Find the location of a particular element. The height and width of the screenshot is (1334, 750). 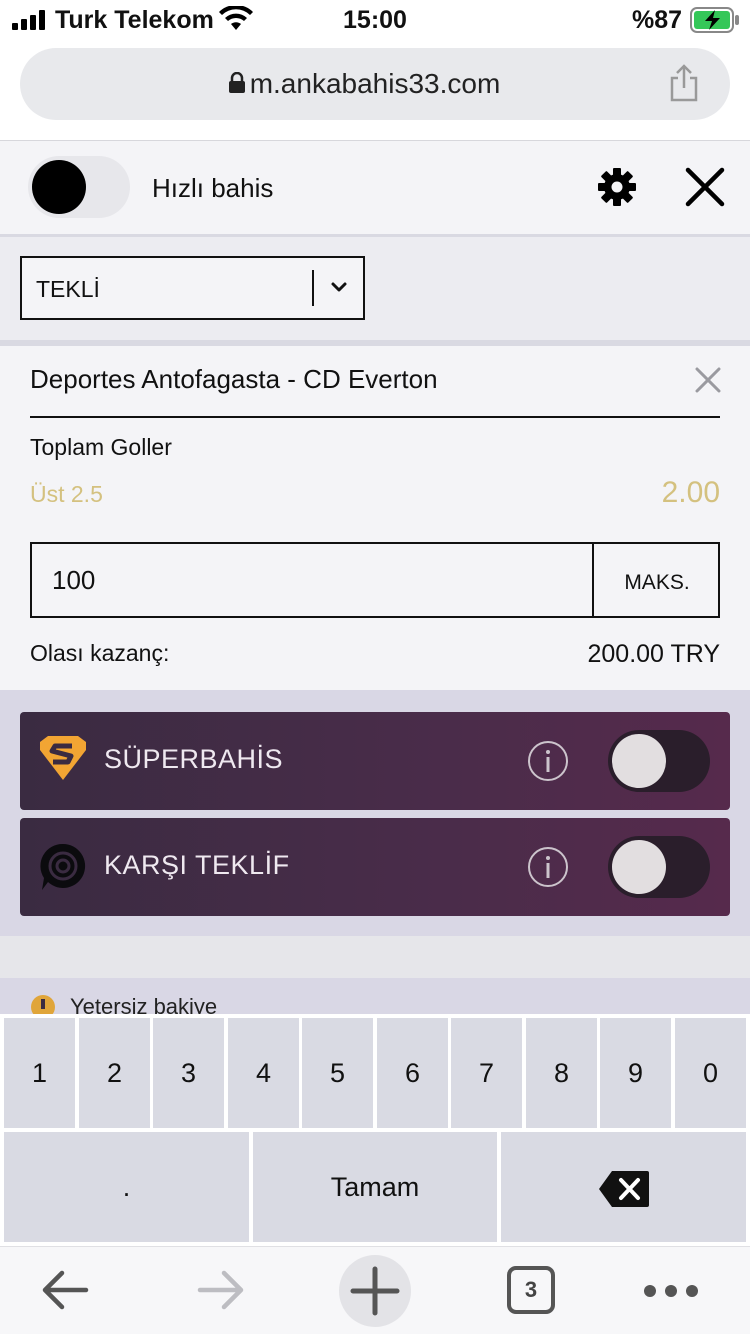

quick-bet-label: Hızlı bahis is located at coordinates (213, 188).